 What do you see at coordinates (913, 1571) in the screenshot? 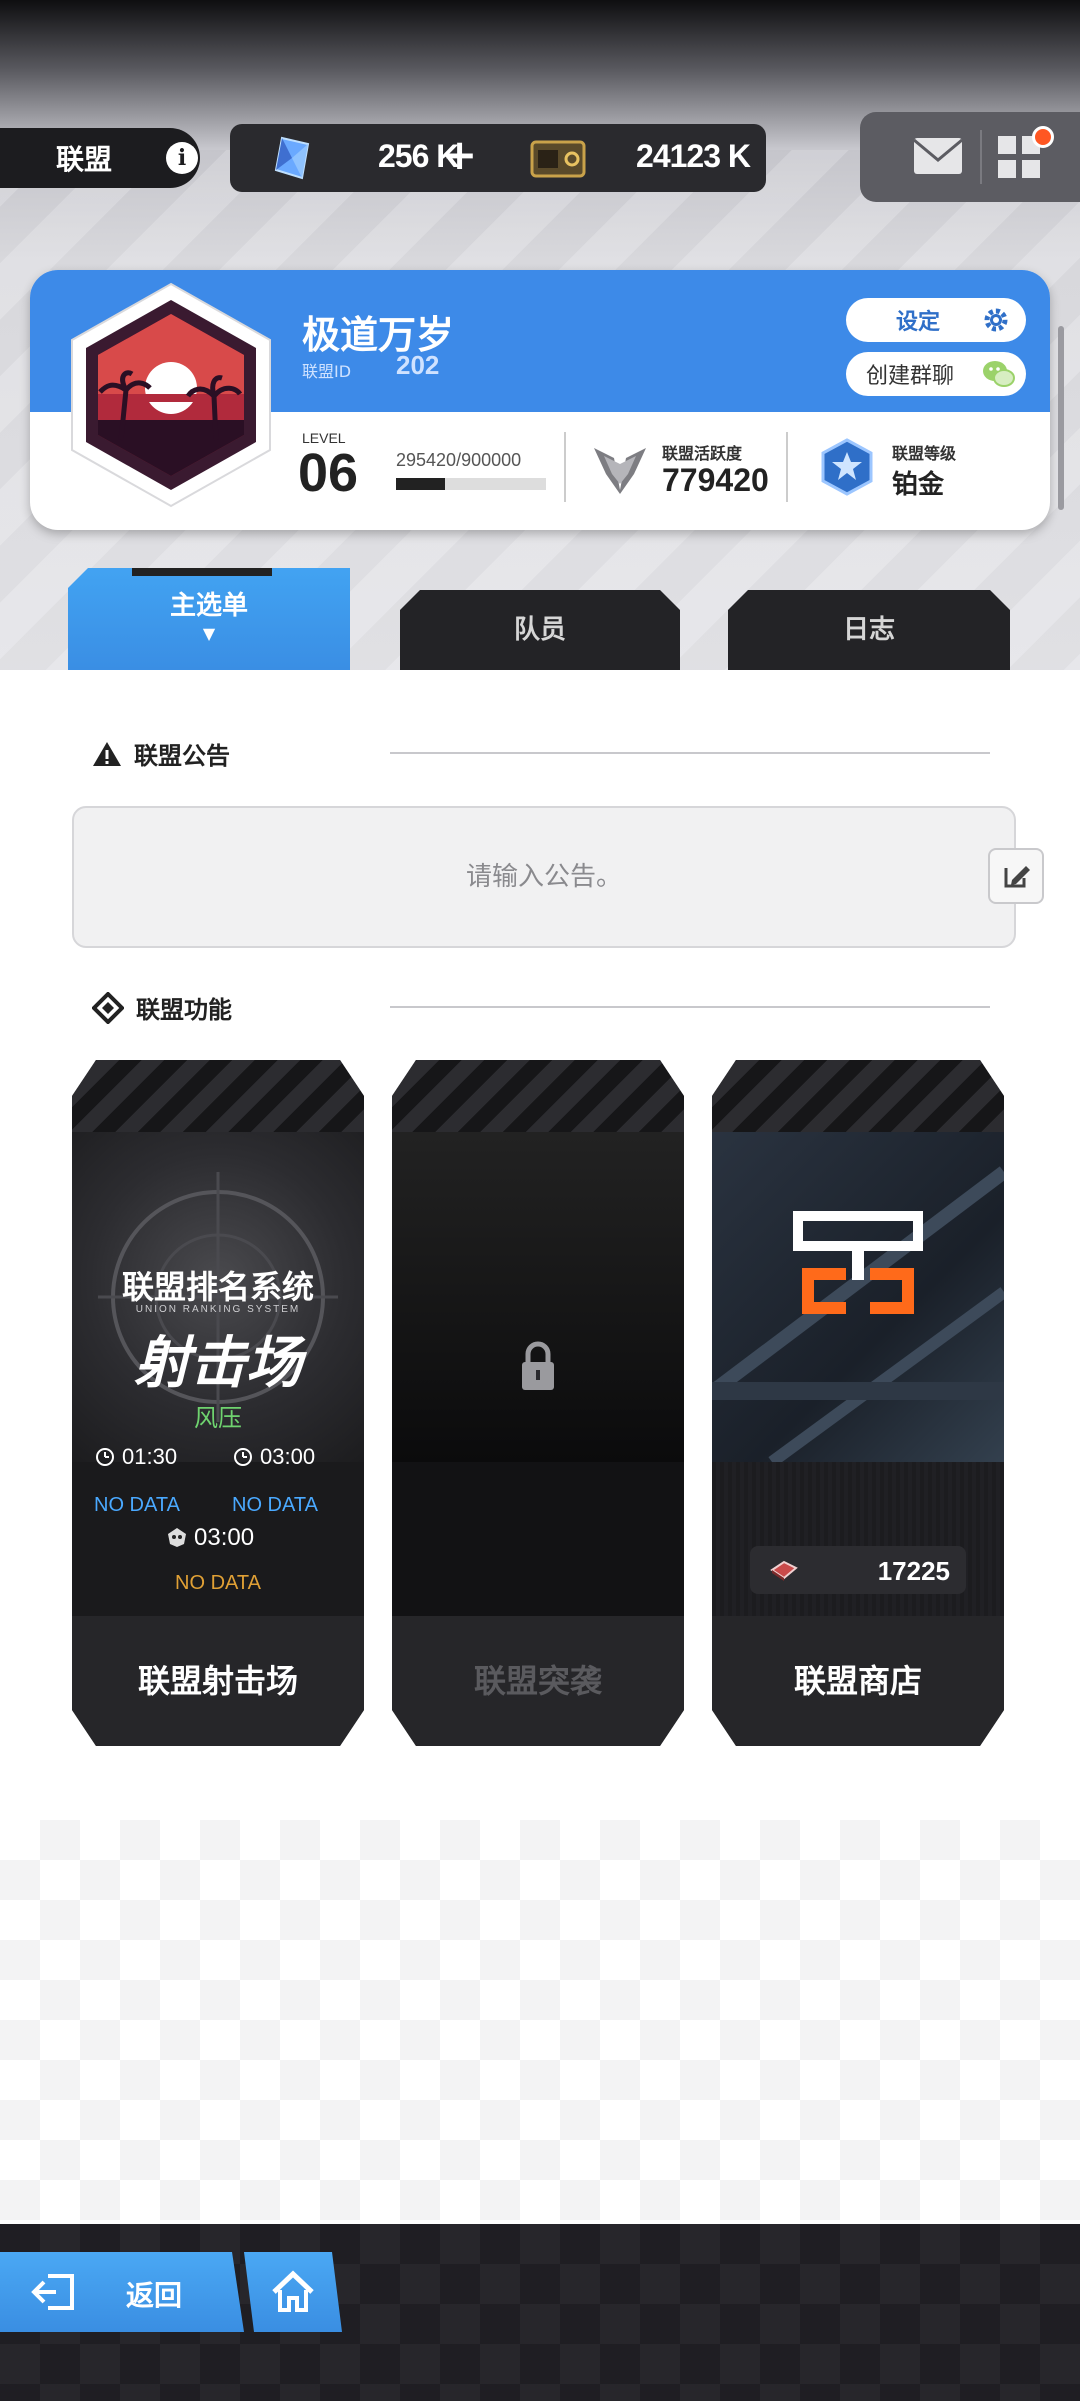
I see `union-coin-value: 17225` at bounding box center [913, 1571].